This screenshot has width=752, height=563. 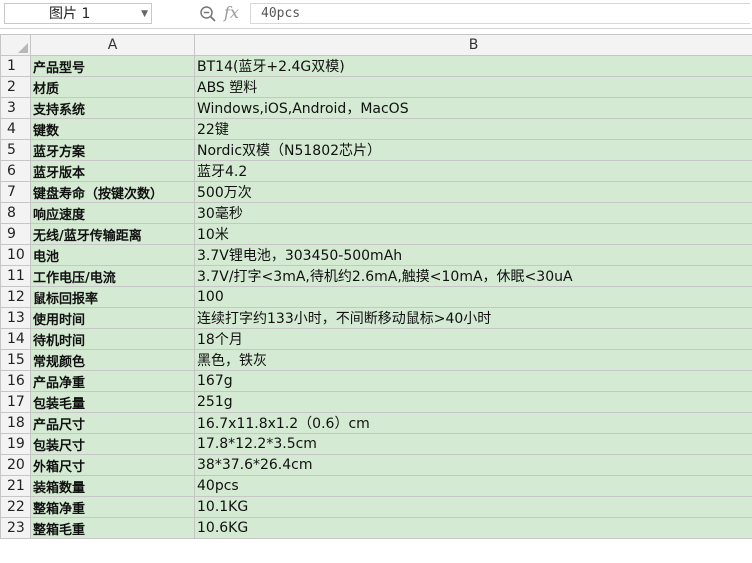 I want to click on table-row: 8 响应速度 30毫秒, so click(x=376, y=213).